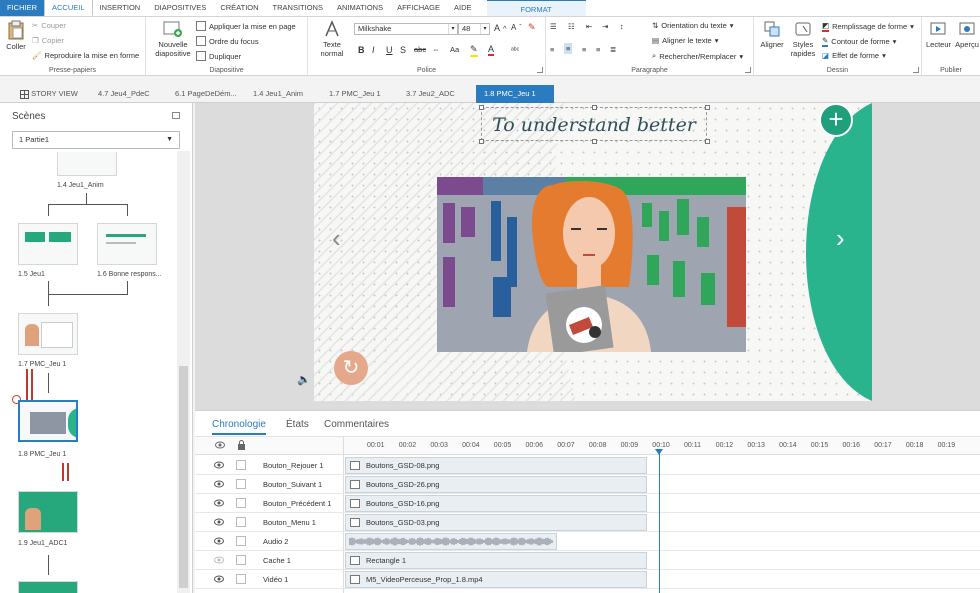 The height and width of the screenshot is (593, 980). What do you see at coordinates (49, 94) in the screenshot?
I see `tab-story-view: STORY VIEW` at bounding box center [49, 94].